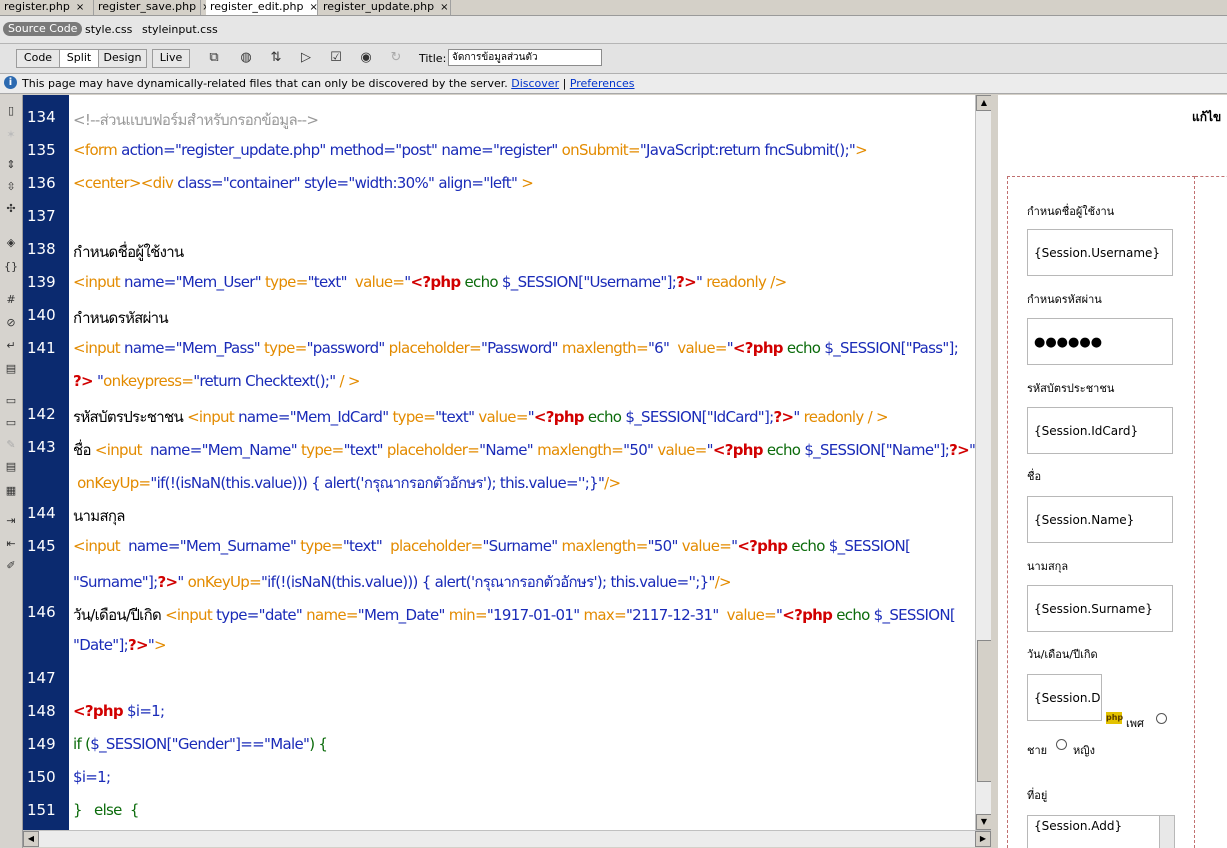 The height and width of the screenshot is (848, 1227). Describe the element at coordinates (525, 57) in the screenshot. I see `page-title-input: จัดการข้อมูลส่วนตัว` at that location.